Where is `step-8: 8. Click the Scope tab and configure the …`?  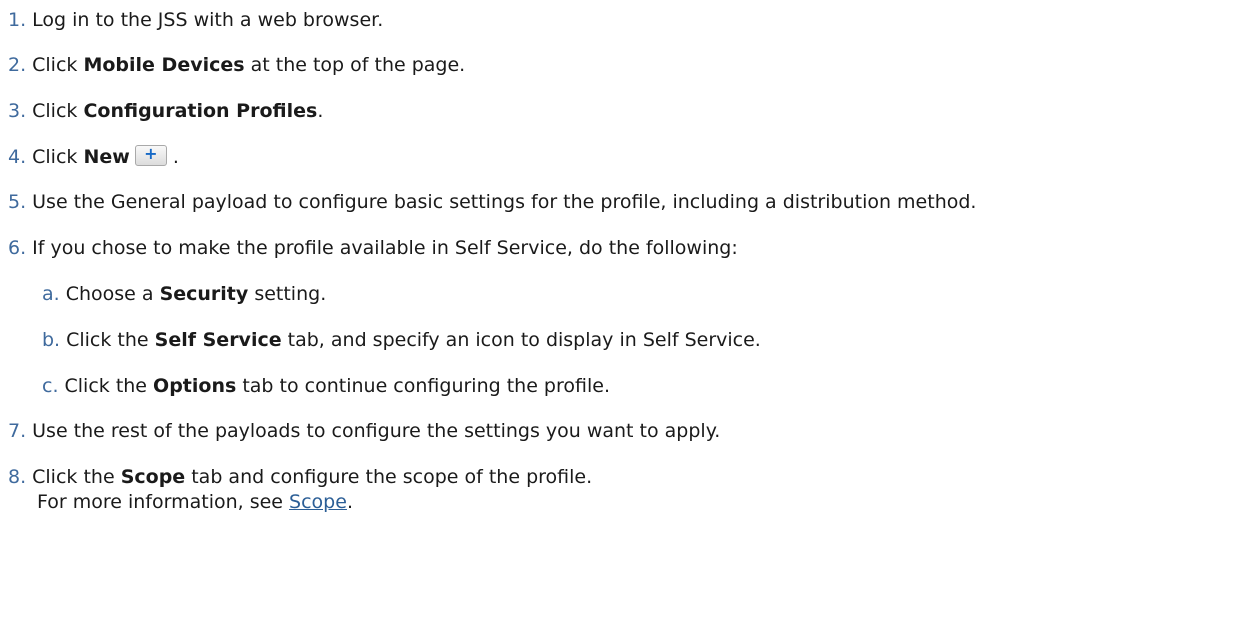
step-8: 8. Click the Scope tab and configure the … is located at coordinates (300, 477).